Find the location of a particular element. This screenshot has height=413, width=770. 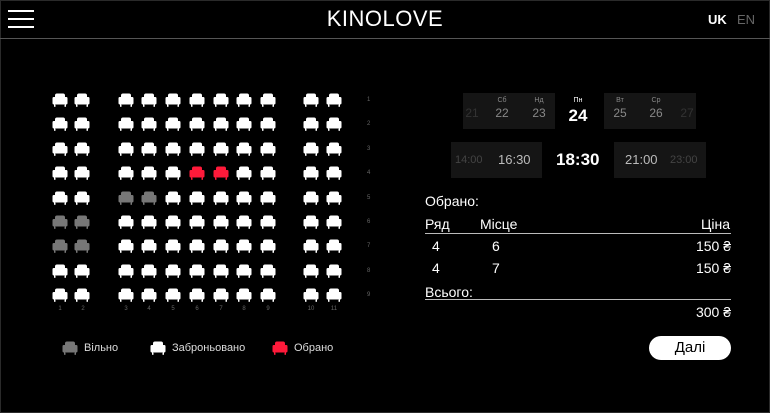

row-number: 8 is located at coordinates (369, 270).